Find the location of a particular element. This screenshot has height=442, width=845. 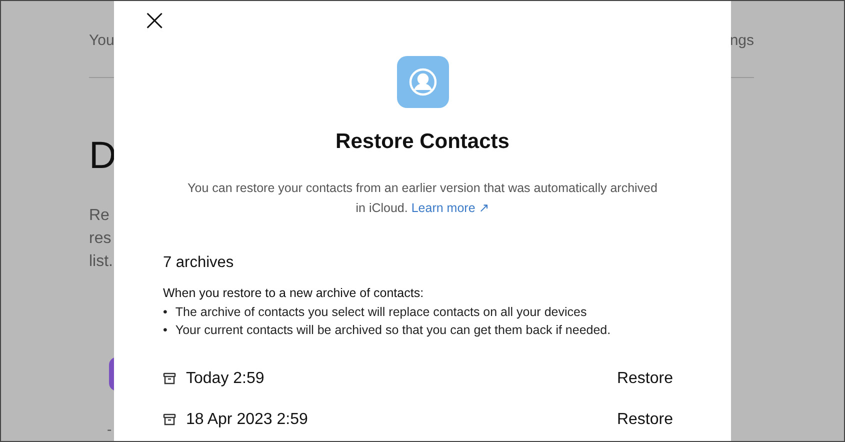

archive-date: 18 Apr 2023 2:59 is located at coordinates (247, 419).